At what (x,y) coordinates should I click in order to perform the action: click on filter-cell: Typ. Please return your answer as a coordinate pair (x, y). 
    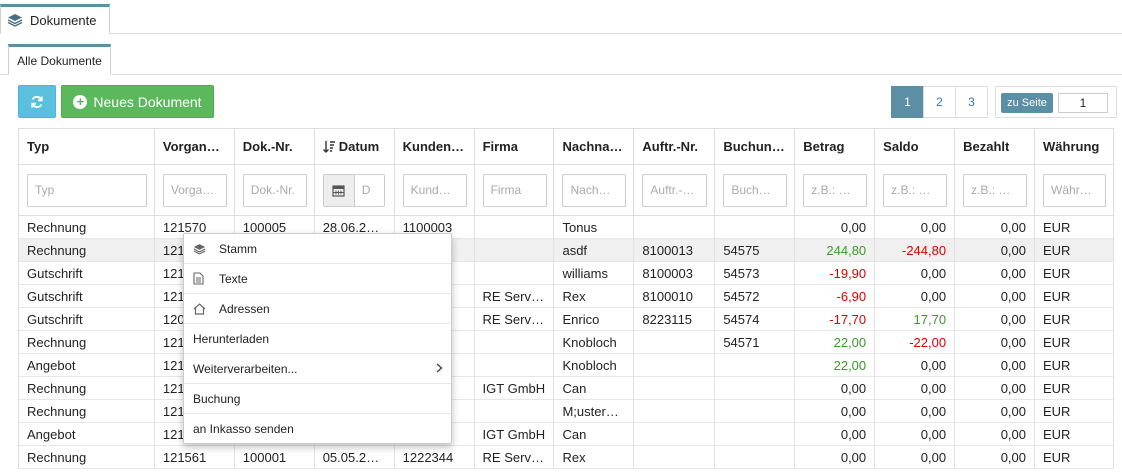
    Looking at the image, I should click on (87, 190).